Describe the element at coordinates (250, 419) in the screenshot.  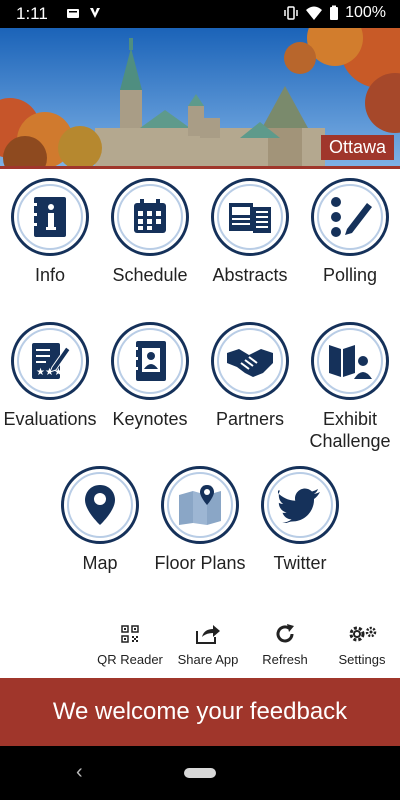
I see `grid-item-label: Partners` at that location.